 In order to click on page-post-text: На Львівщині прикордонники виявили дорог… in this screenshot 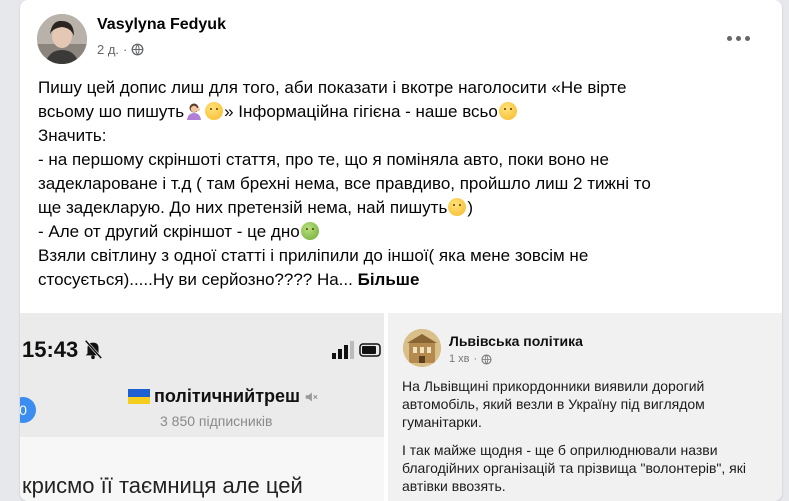, I will do `click(588, 436)`.